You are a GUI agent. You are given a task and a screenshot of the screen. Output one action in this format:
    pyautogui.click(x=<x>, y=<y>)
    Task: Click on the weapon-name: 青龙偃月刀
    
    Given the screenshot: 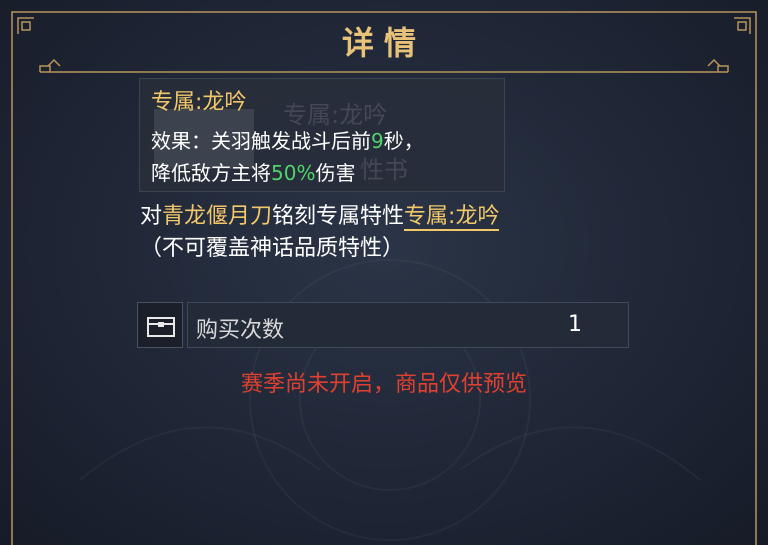 What is the action you would take?
    pyautogui.click(x=217, y=216)
    